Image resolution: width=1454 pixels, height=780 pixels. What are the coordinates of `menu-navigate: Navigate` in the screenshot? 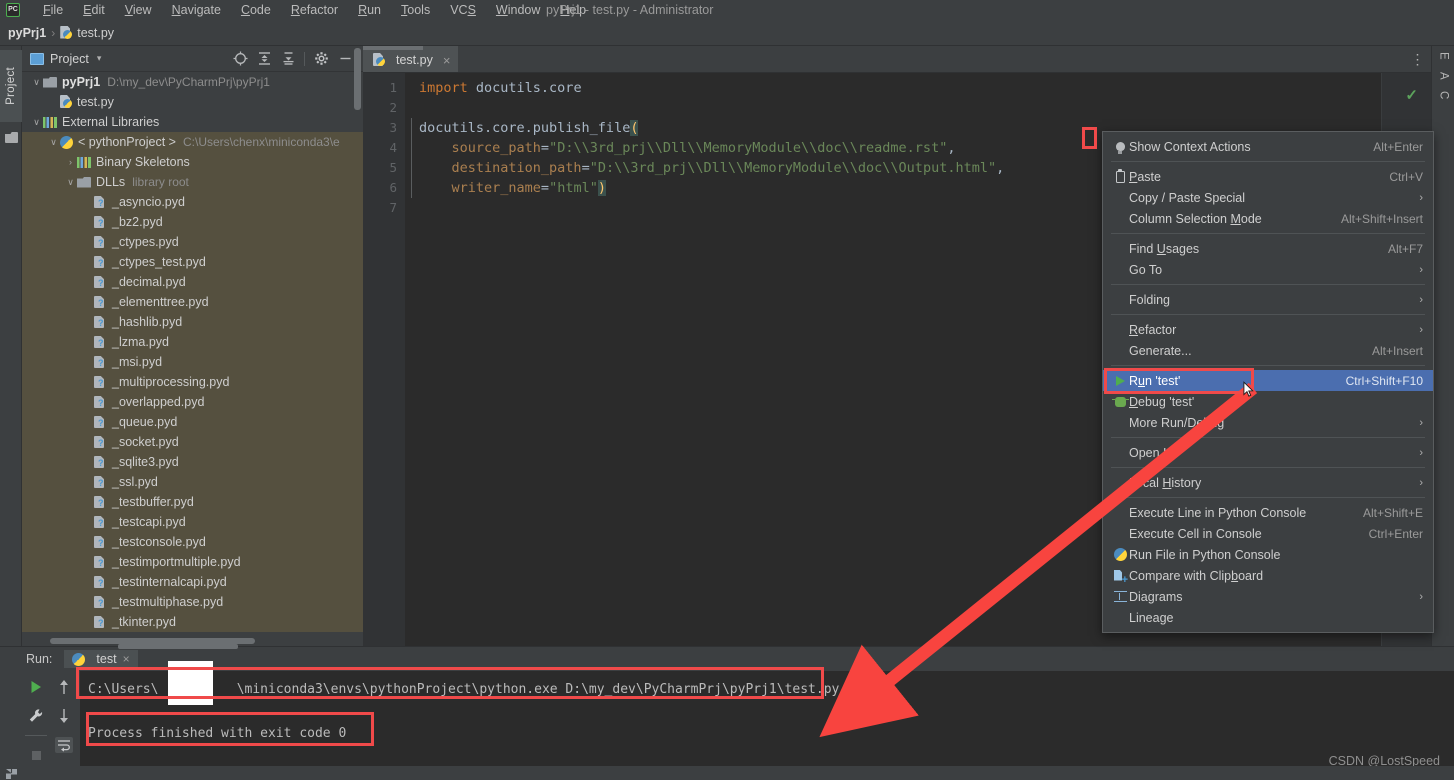 It's located at (196, 10).